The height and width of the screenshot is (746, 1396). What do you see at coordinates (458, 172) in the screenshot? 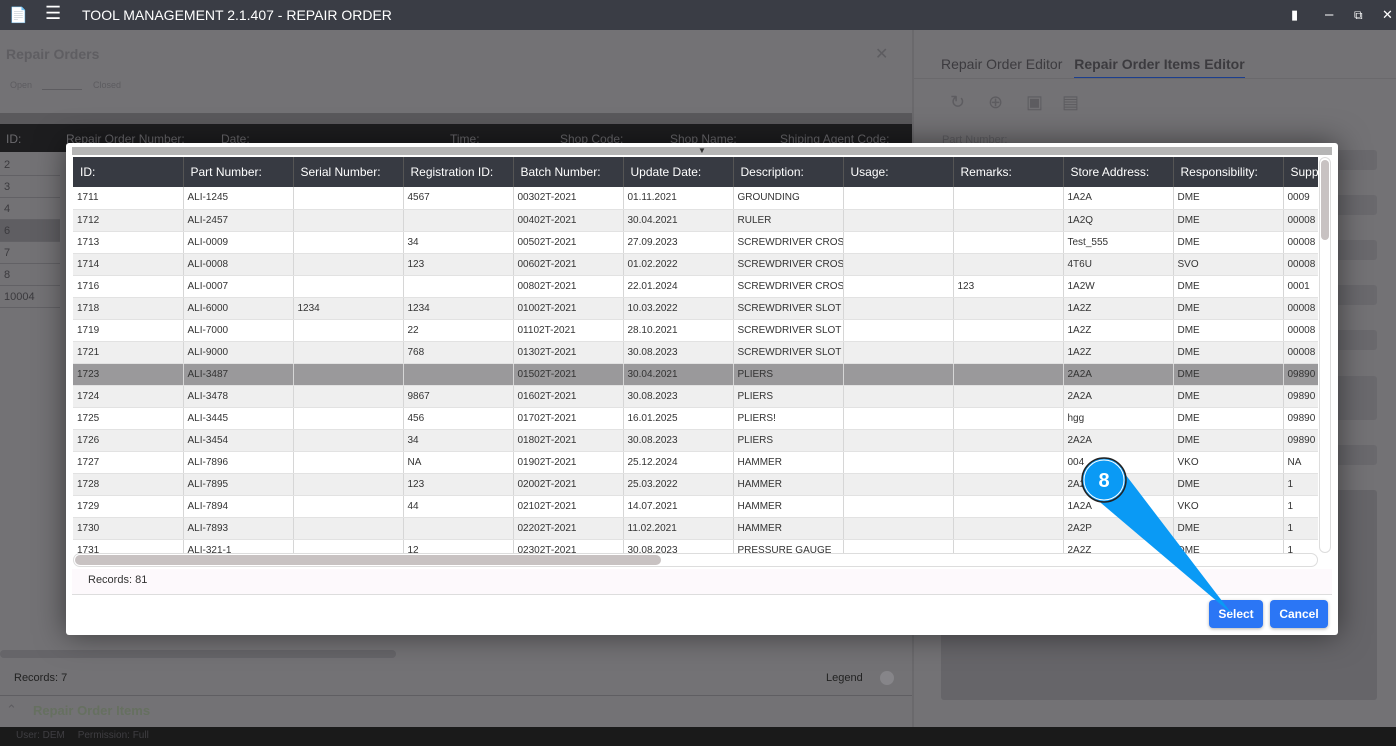
I see `column-header: Registration ID:` at bounding box center [458, 172].